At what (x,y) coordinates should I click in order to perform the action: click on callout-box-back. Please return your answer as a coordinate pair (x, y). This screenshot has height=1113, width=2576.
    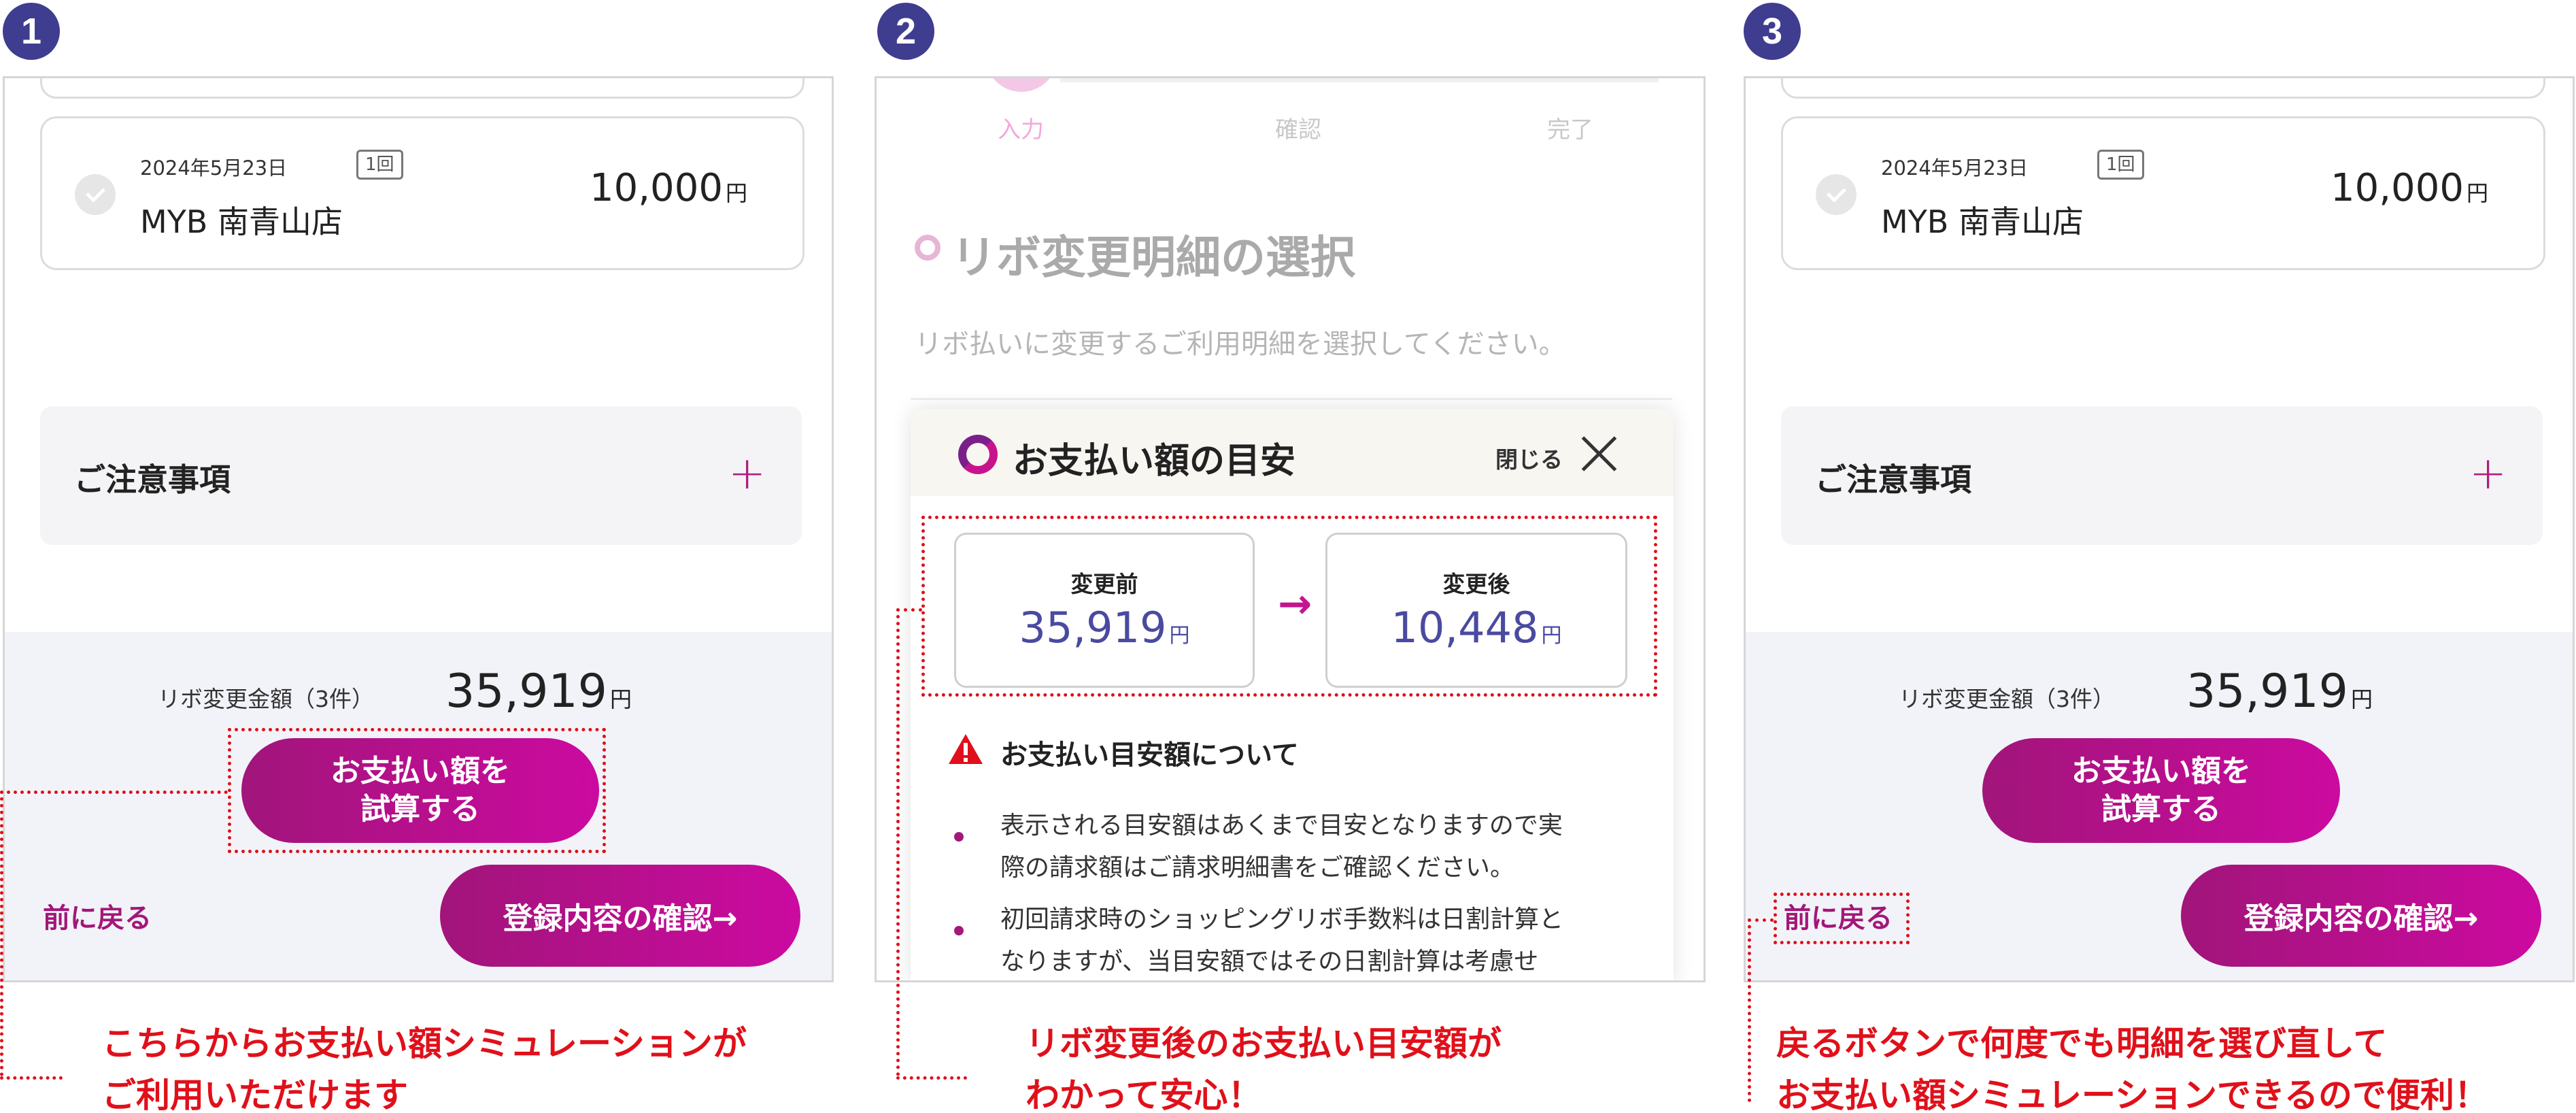
    Looking at the image, I should click on (1842, 919).